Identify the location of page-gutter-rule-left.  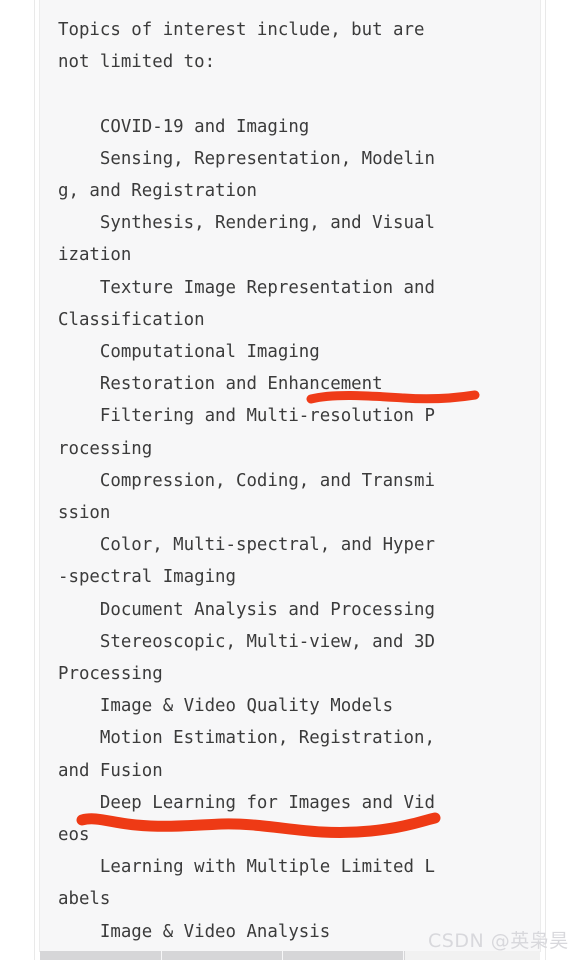
(34, 480).